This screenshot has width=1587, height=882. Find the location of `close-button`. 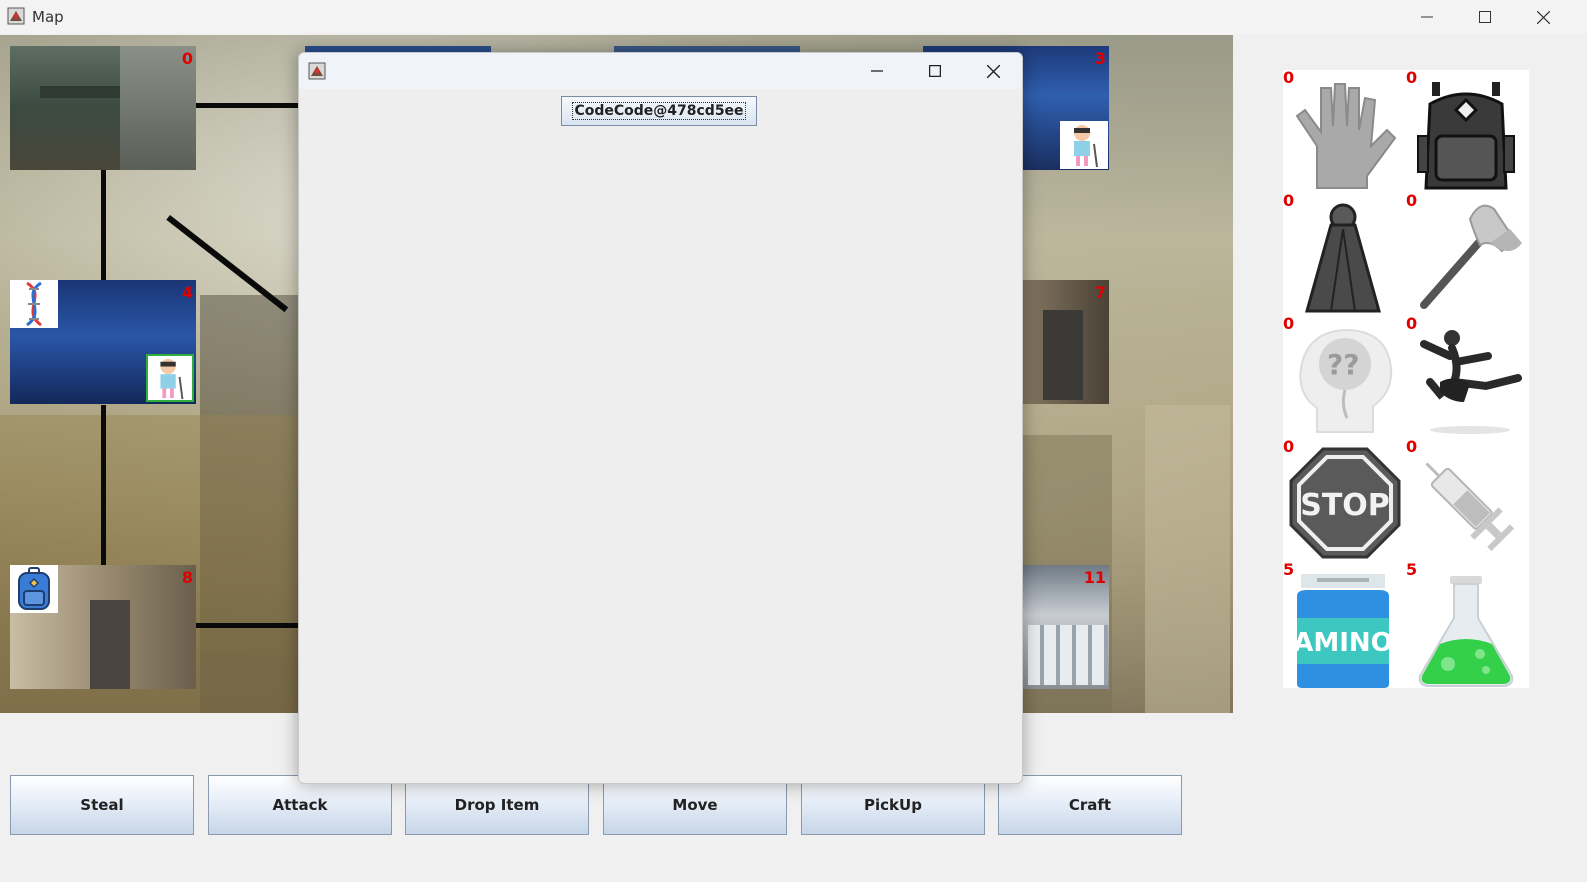

close-button is located at coordinates (1543, 17).